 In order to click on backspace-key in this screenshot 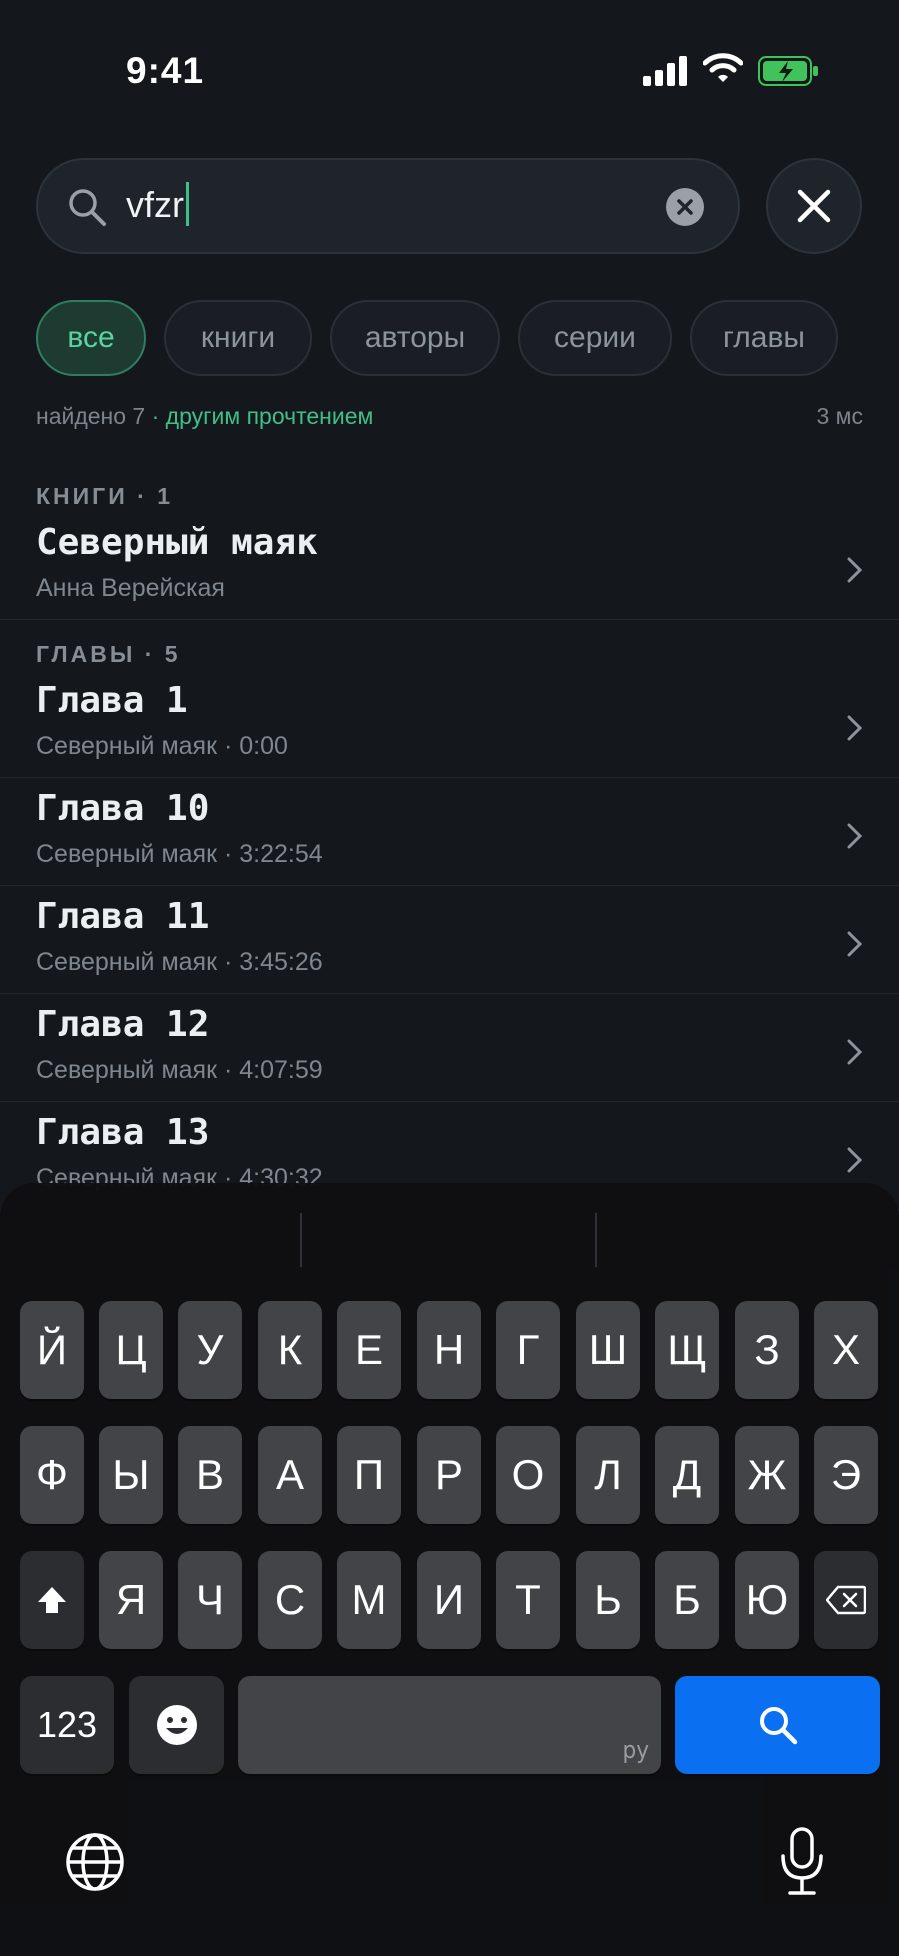, I will do `click(846, 1600)`.